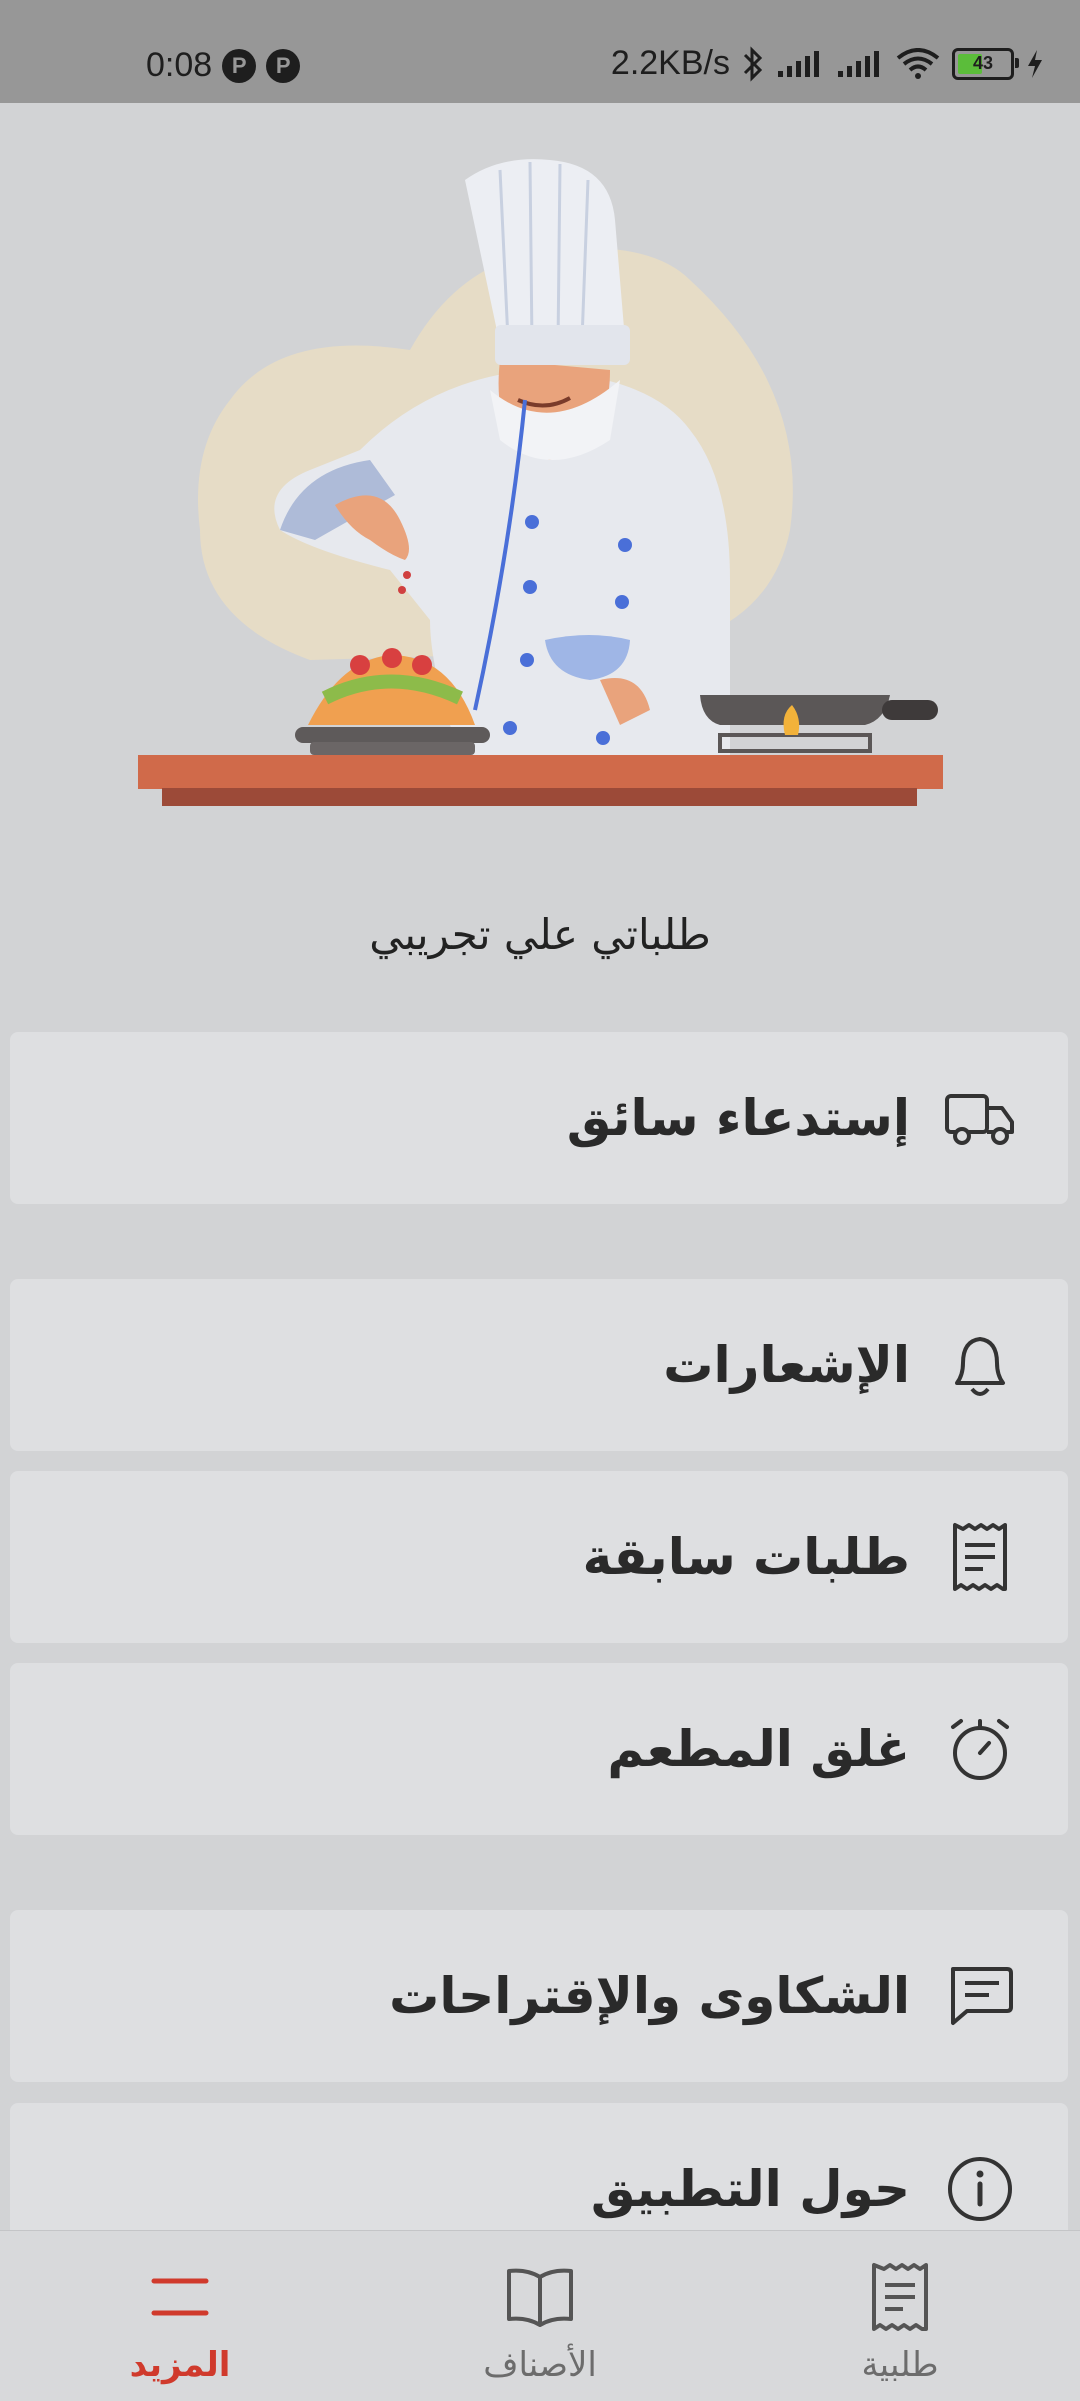 This screenshot has width=1080, height=2401. Describe the element at coordinates (900, 2365) in the screenshot. I see `nav-label: طلبية` at that location.